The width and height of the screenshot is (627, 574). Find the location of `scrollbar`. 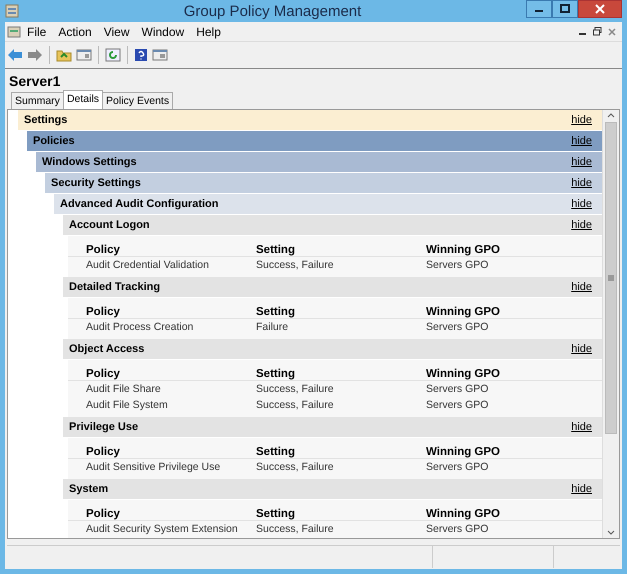

scrollbar is located at coordinates (610, 324).